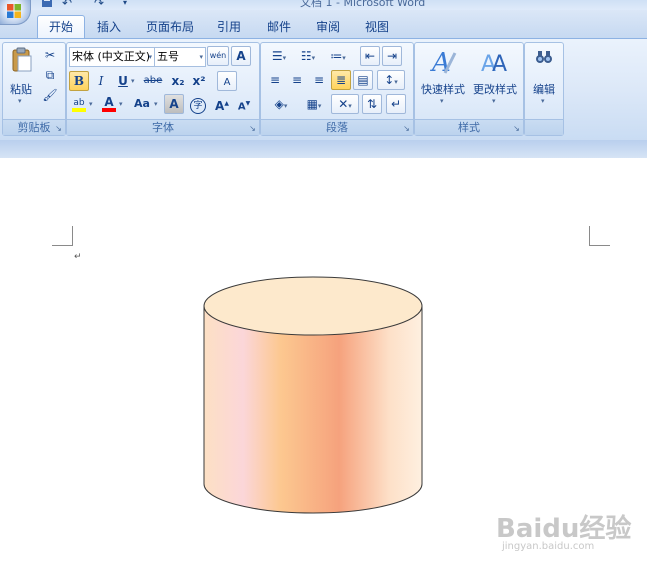 Image resolution: width=647 pixels, height=572 pixels. What do you see at coordinates (22, 59) in the screenshot?
I see `paste-icon` at bounding box center [22, 59].